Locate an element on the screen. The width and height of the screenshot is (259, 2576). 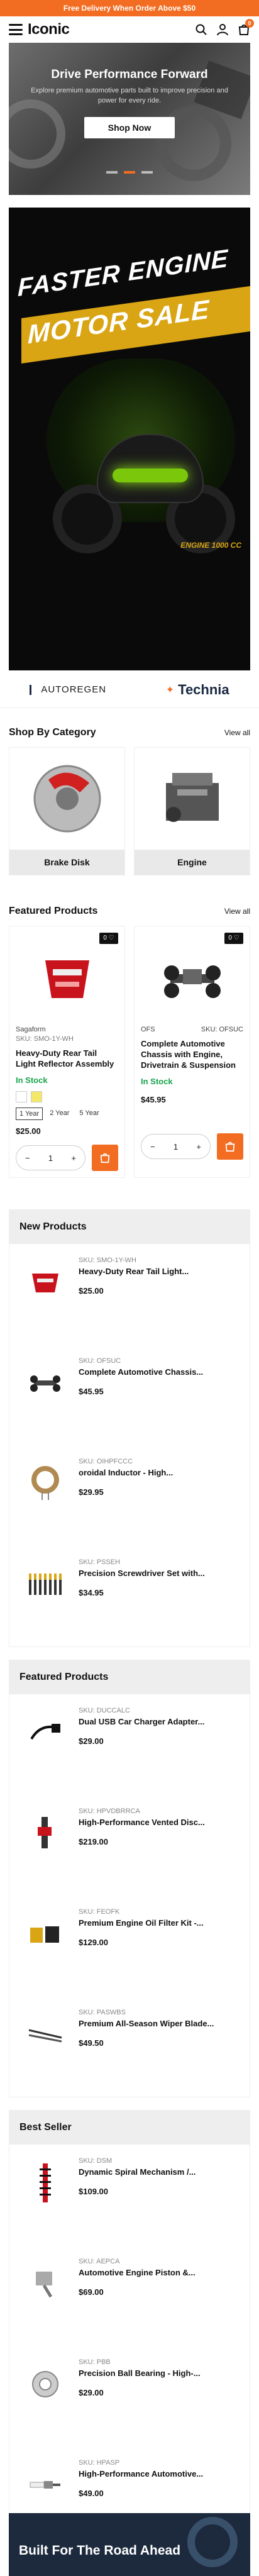
brand-autoregen: AUTOREGEN is located at coordinates (68, 689).